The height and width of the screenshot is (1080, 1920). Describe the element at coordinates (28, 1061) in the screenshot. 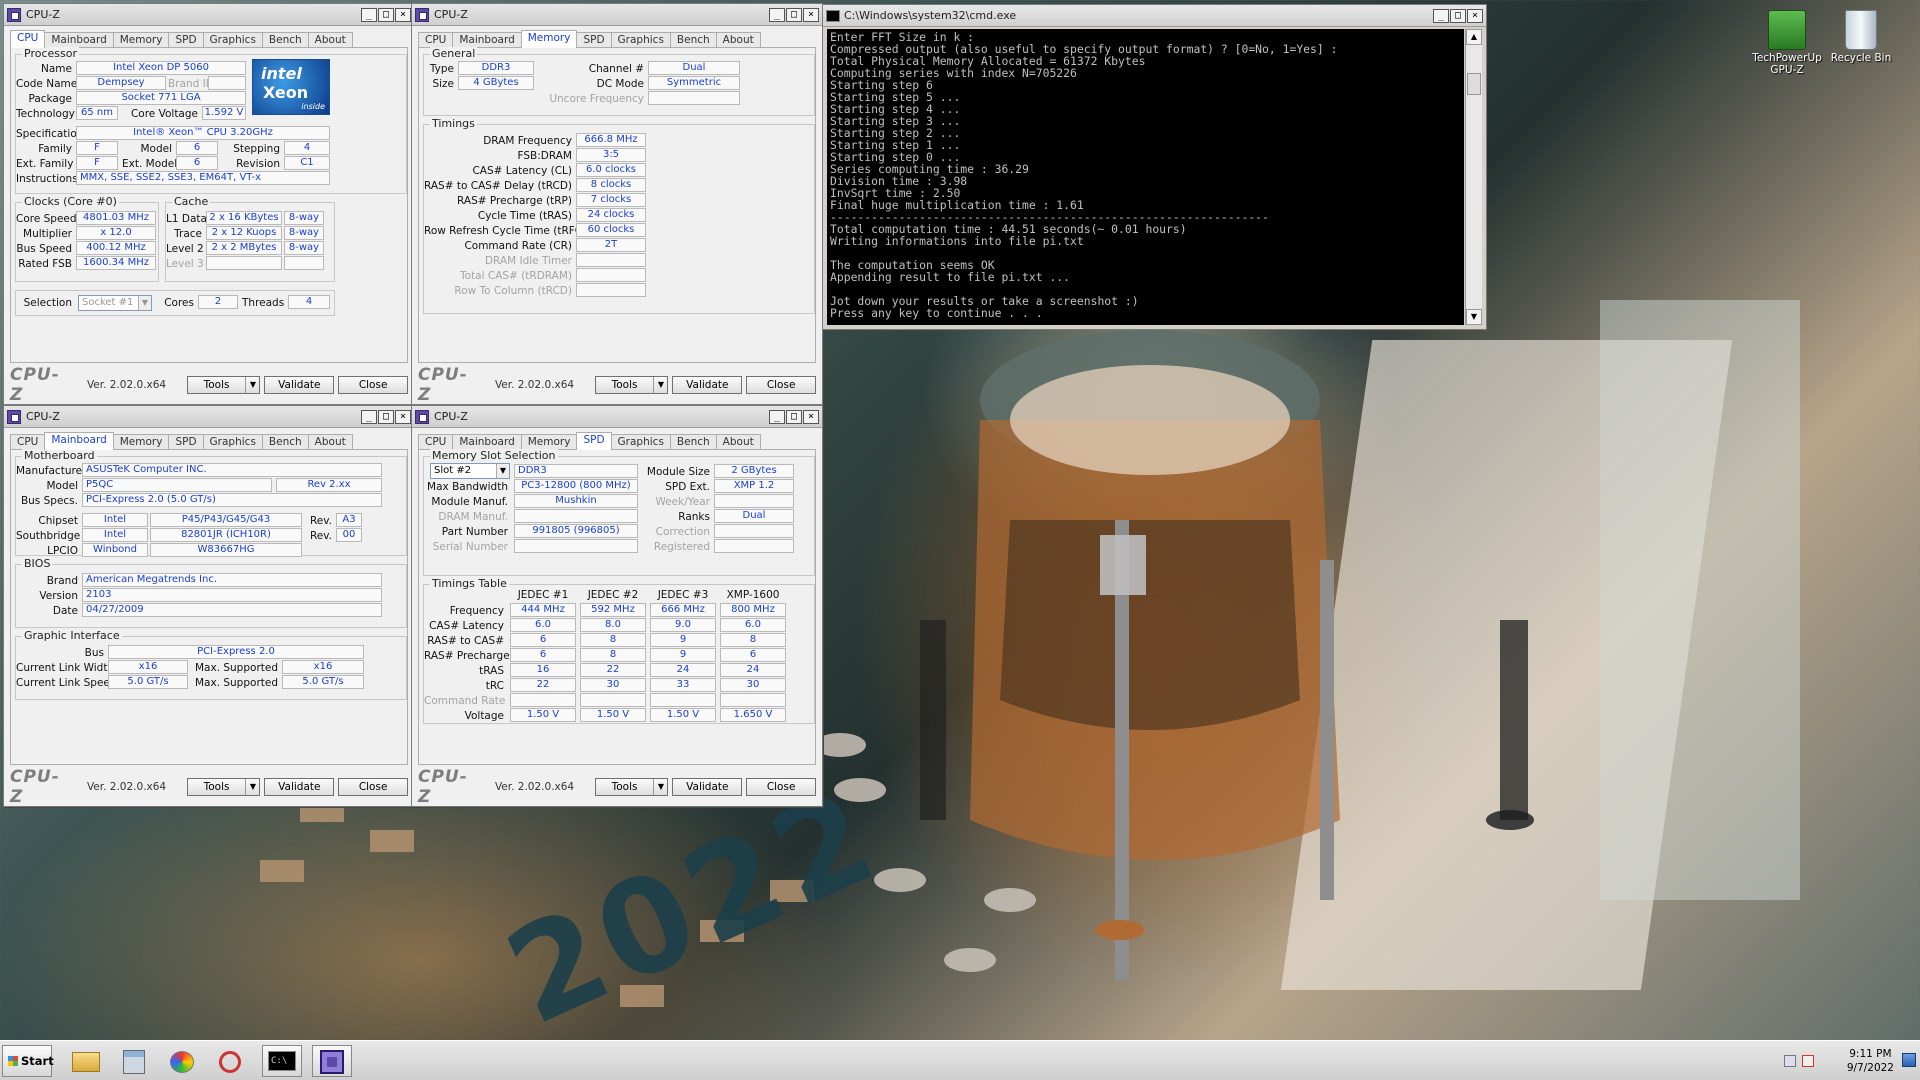

I see `start-button: Start` at that location.